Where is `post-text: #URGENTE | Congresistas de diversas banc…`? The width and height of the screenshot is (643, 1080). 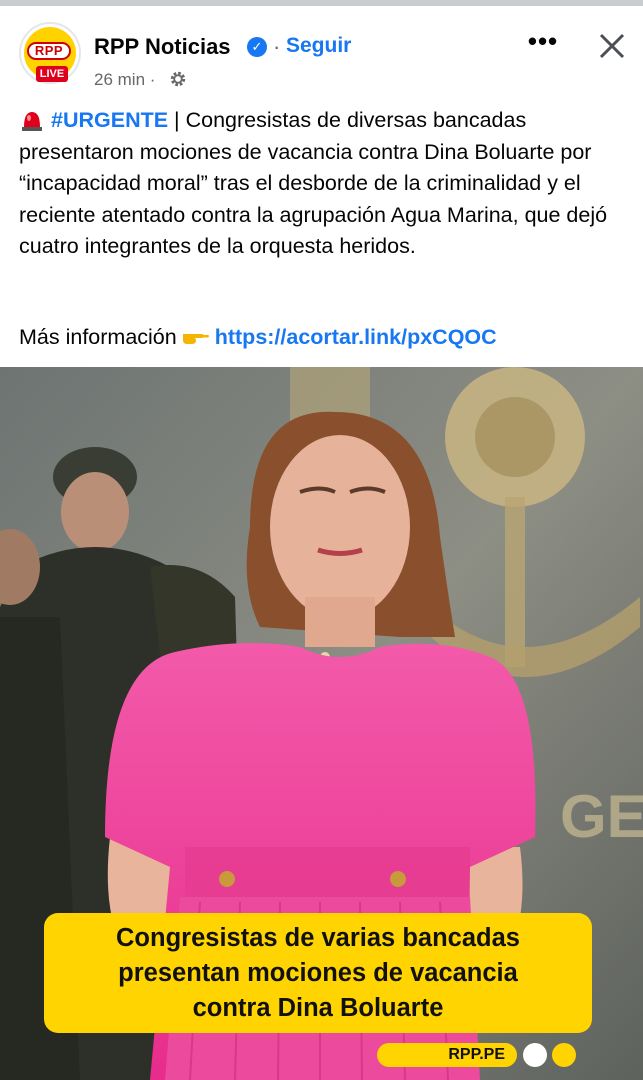 post-text: #URGENTE | Congresistas de diversas banc… is located at coordinates (324, 184).